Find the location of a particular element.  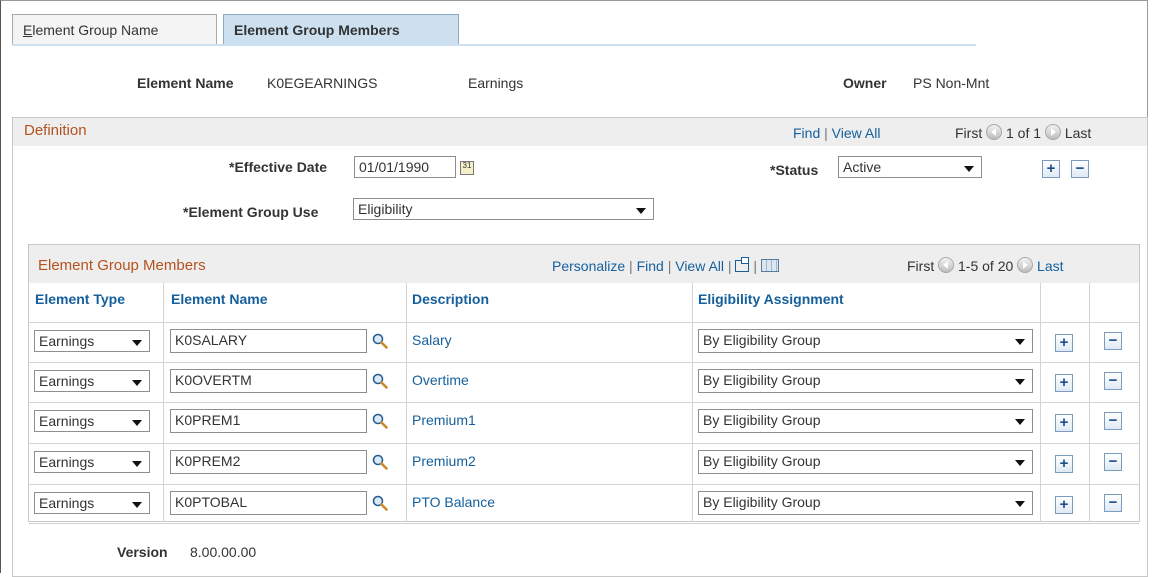

new-window-icon is located at coordinates (742, 264).